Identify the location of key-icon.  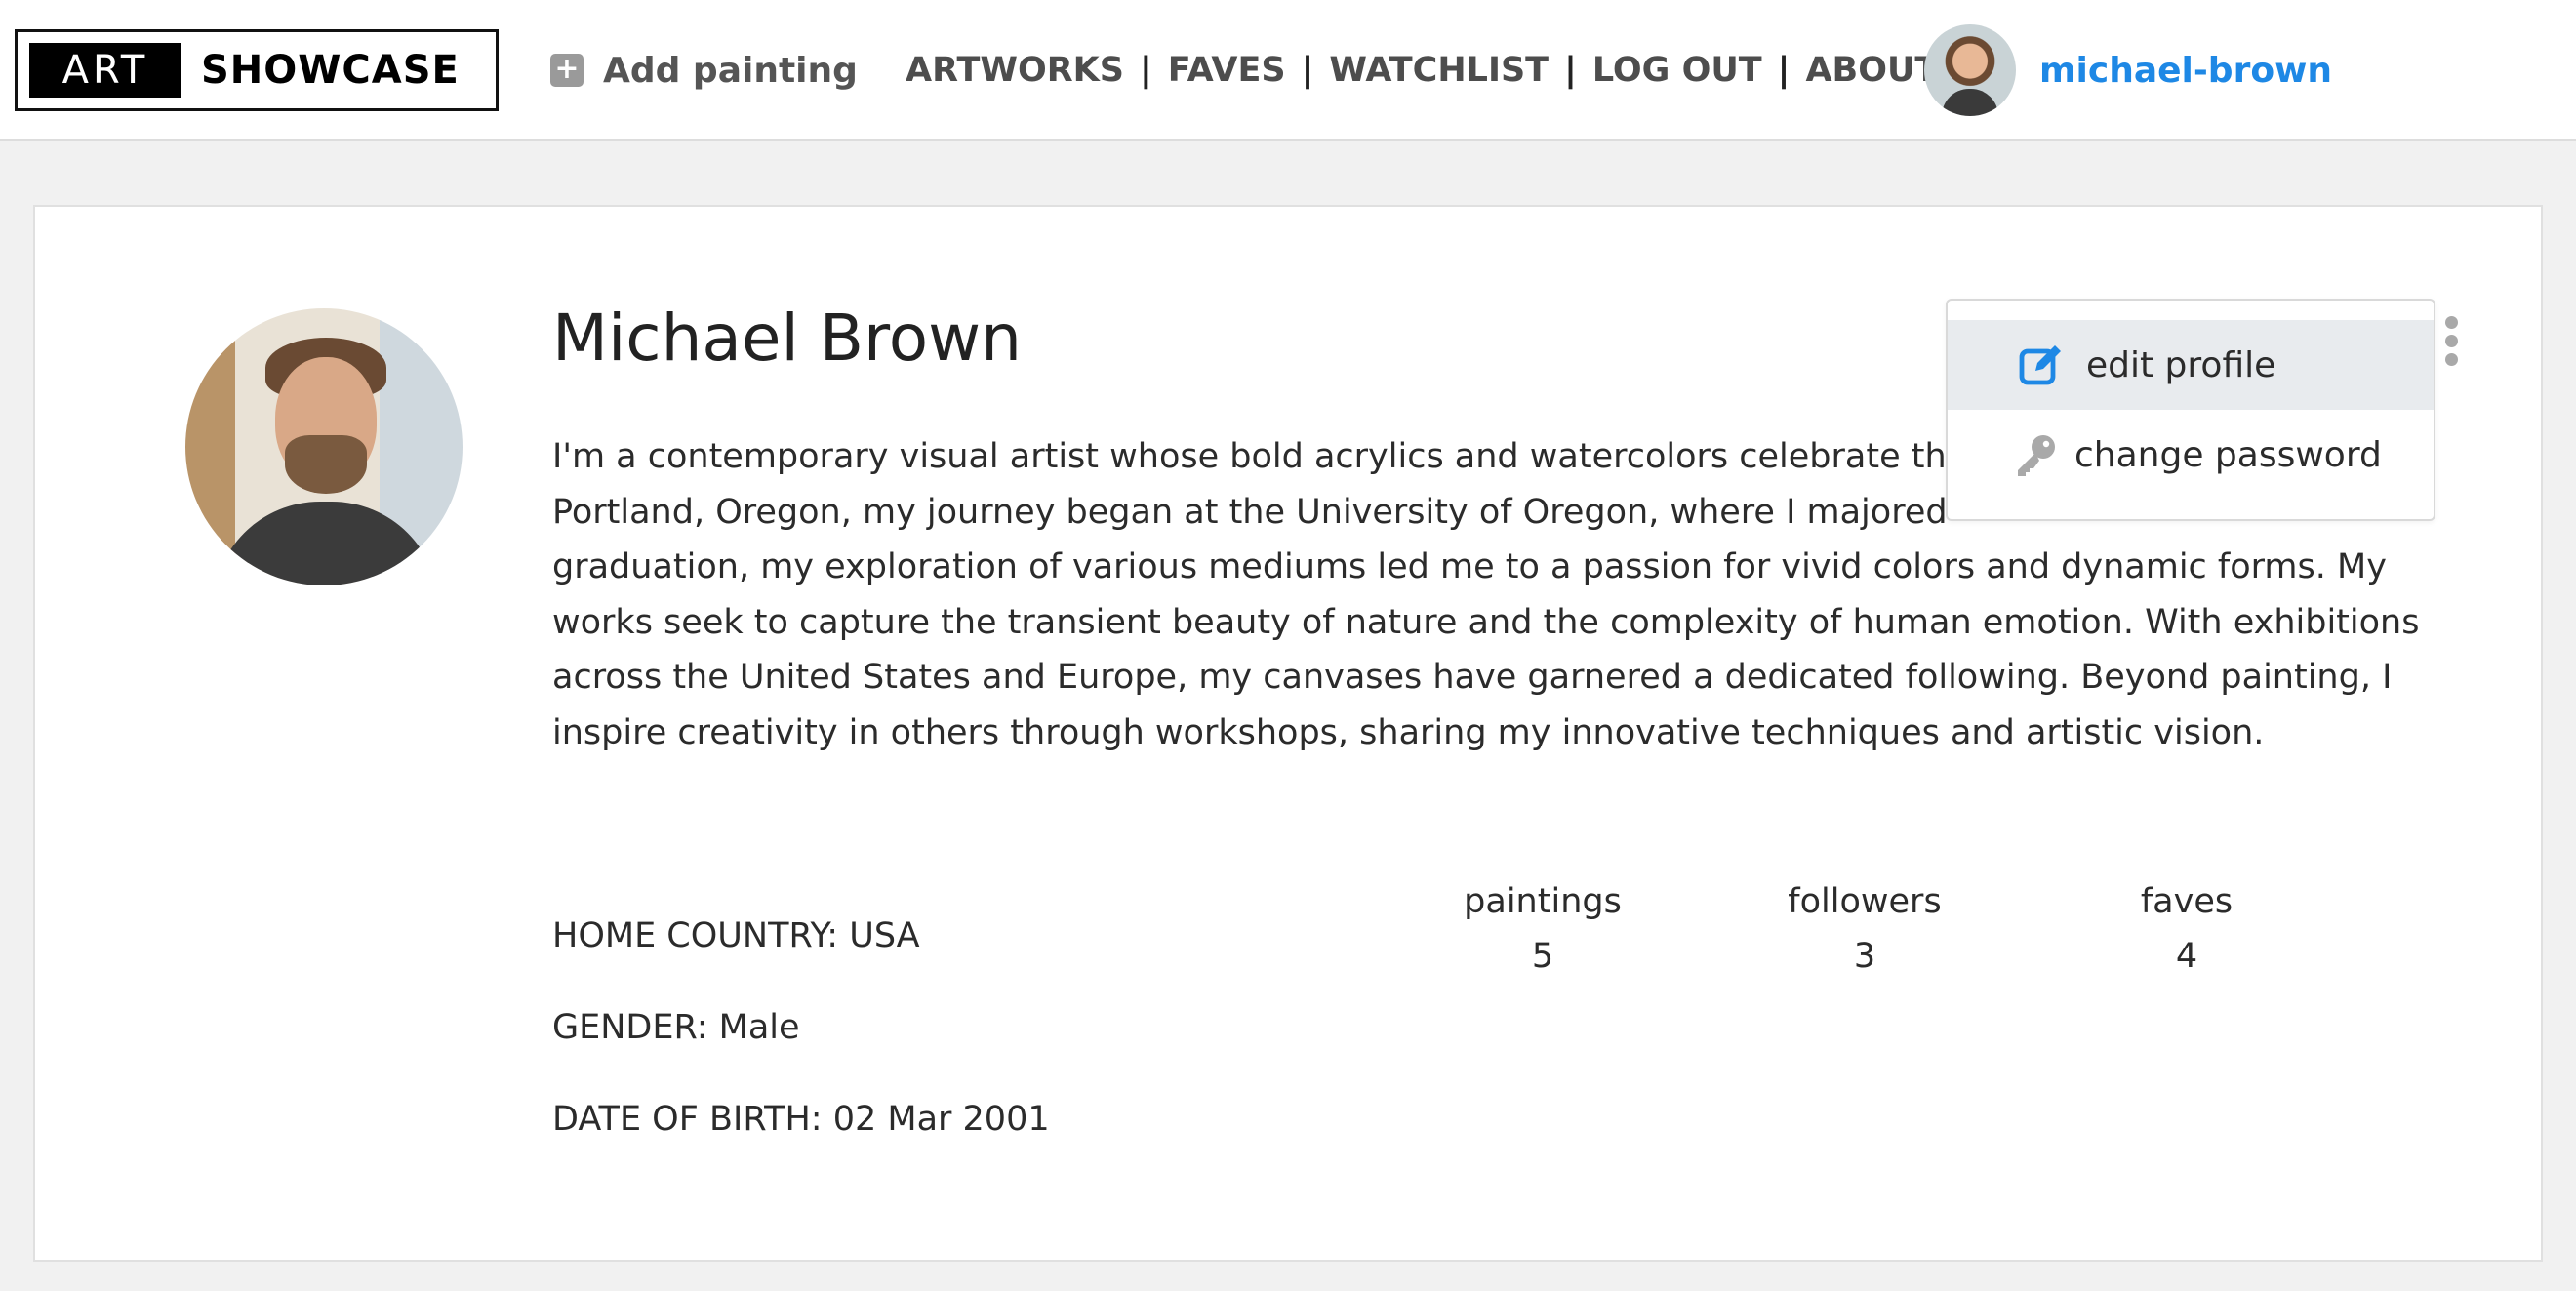
(2036, 455).